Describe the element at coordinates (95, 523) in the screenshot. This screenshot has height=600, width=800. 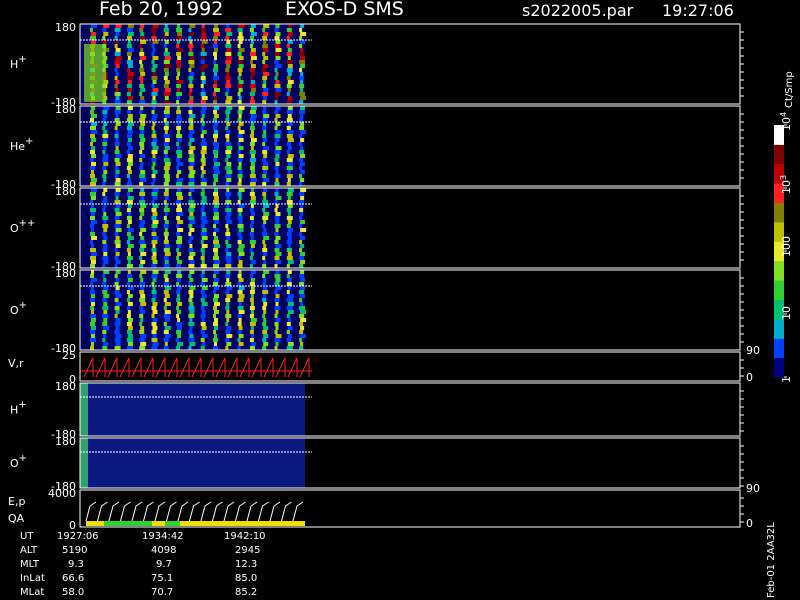
I see `qa-flag-bar` at that location.